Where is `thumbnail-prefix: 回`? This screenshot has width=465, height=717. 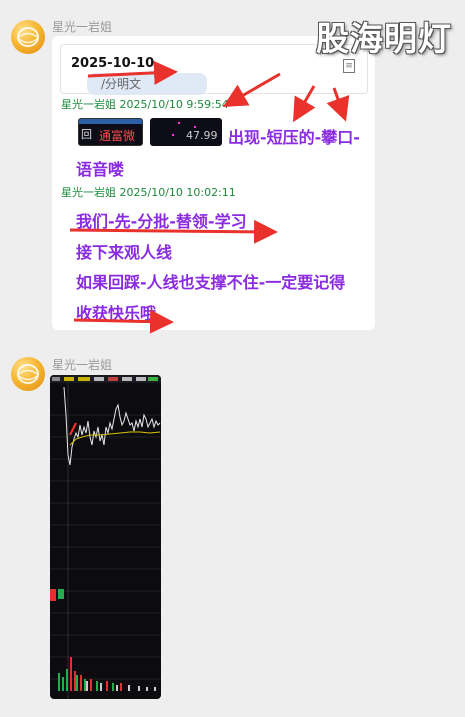 thumbnail-prefix: 回 is located at coordinates (86, 134).